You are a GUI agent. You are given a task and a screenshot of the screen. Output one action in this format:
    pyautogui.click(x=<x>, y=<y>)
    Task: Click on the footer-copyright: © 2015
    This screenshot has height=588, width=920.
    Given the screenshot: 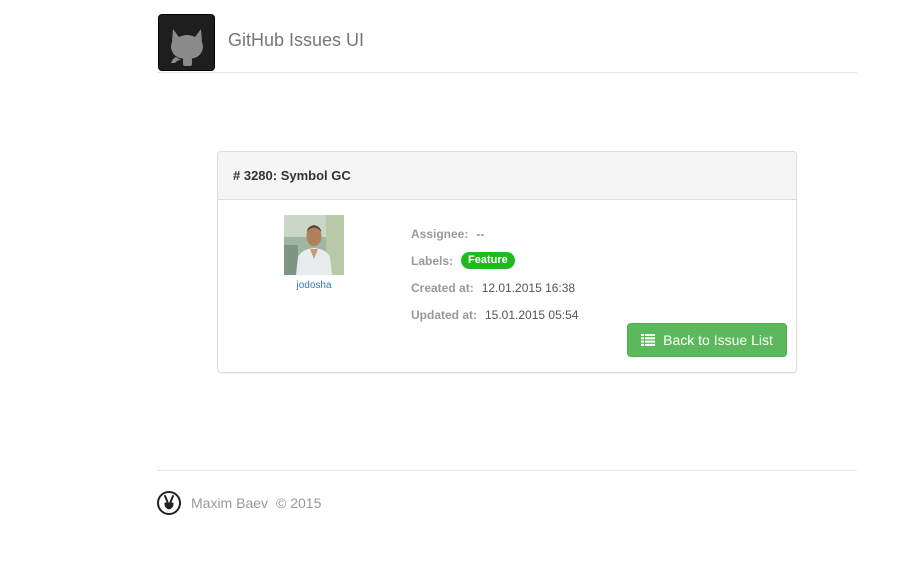 What is the action you would take?
    pyautogui.click(x=299, y=503)
    